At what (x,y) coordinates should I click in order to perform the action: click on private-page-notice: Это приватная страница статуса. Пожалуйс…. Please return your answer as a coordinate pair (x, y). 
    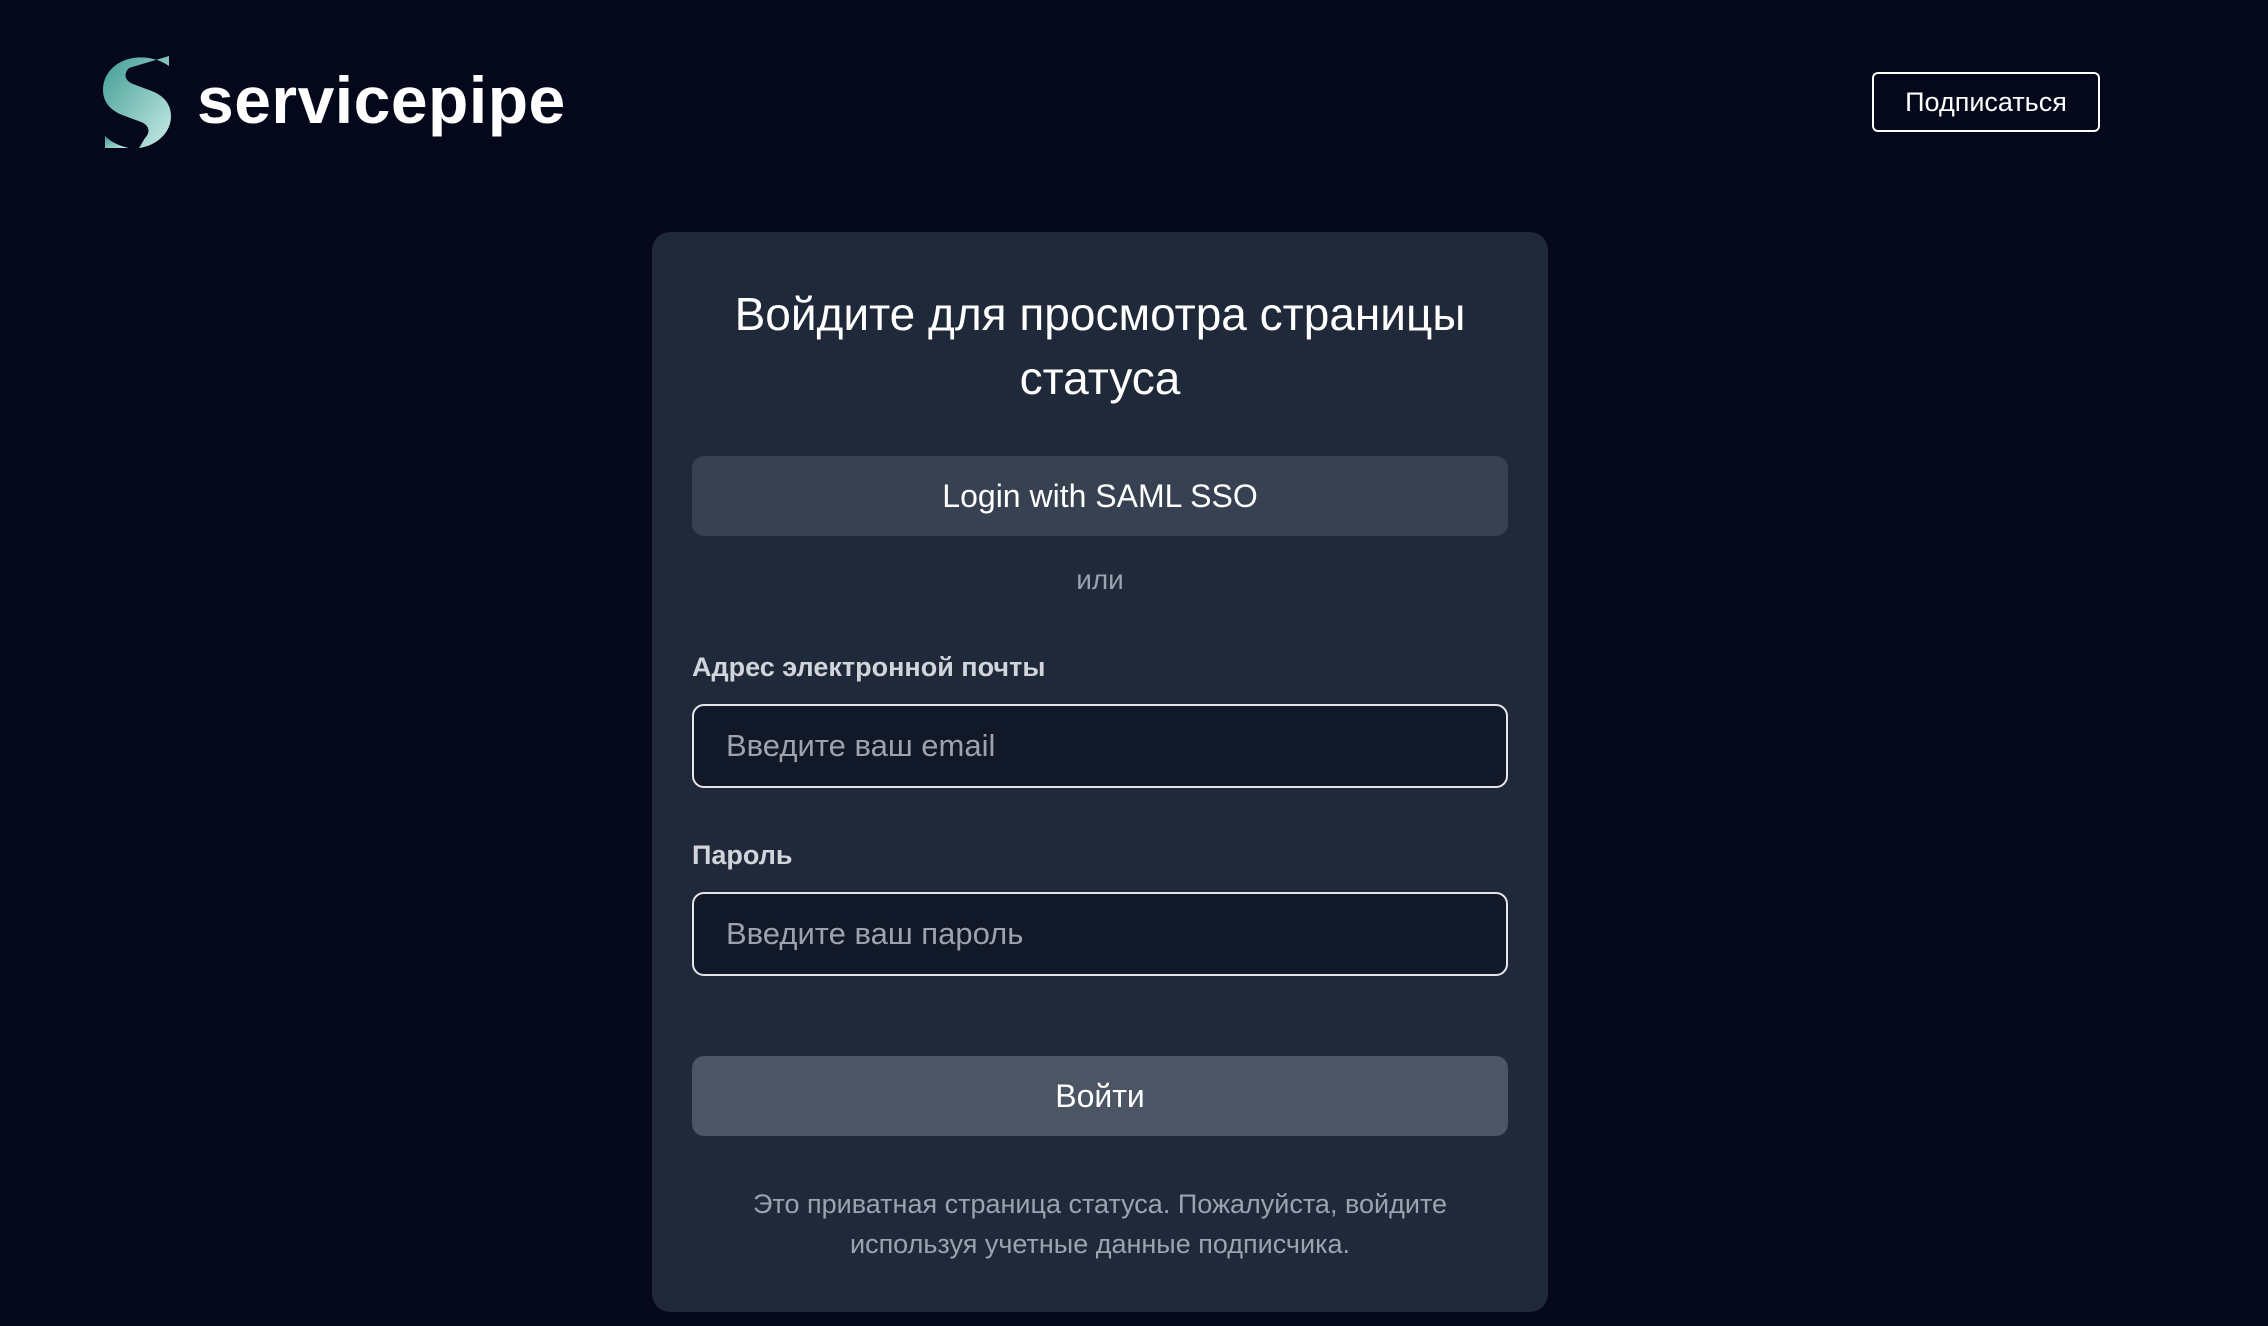
    Looking at the image, I should click on (1100, 1224).